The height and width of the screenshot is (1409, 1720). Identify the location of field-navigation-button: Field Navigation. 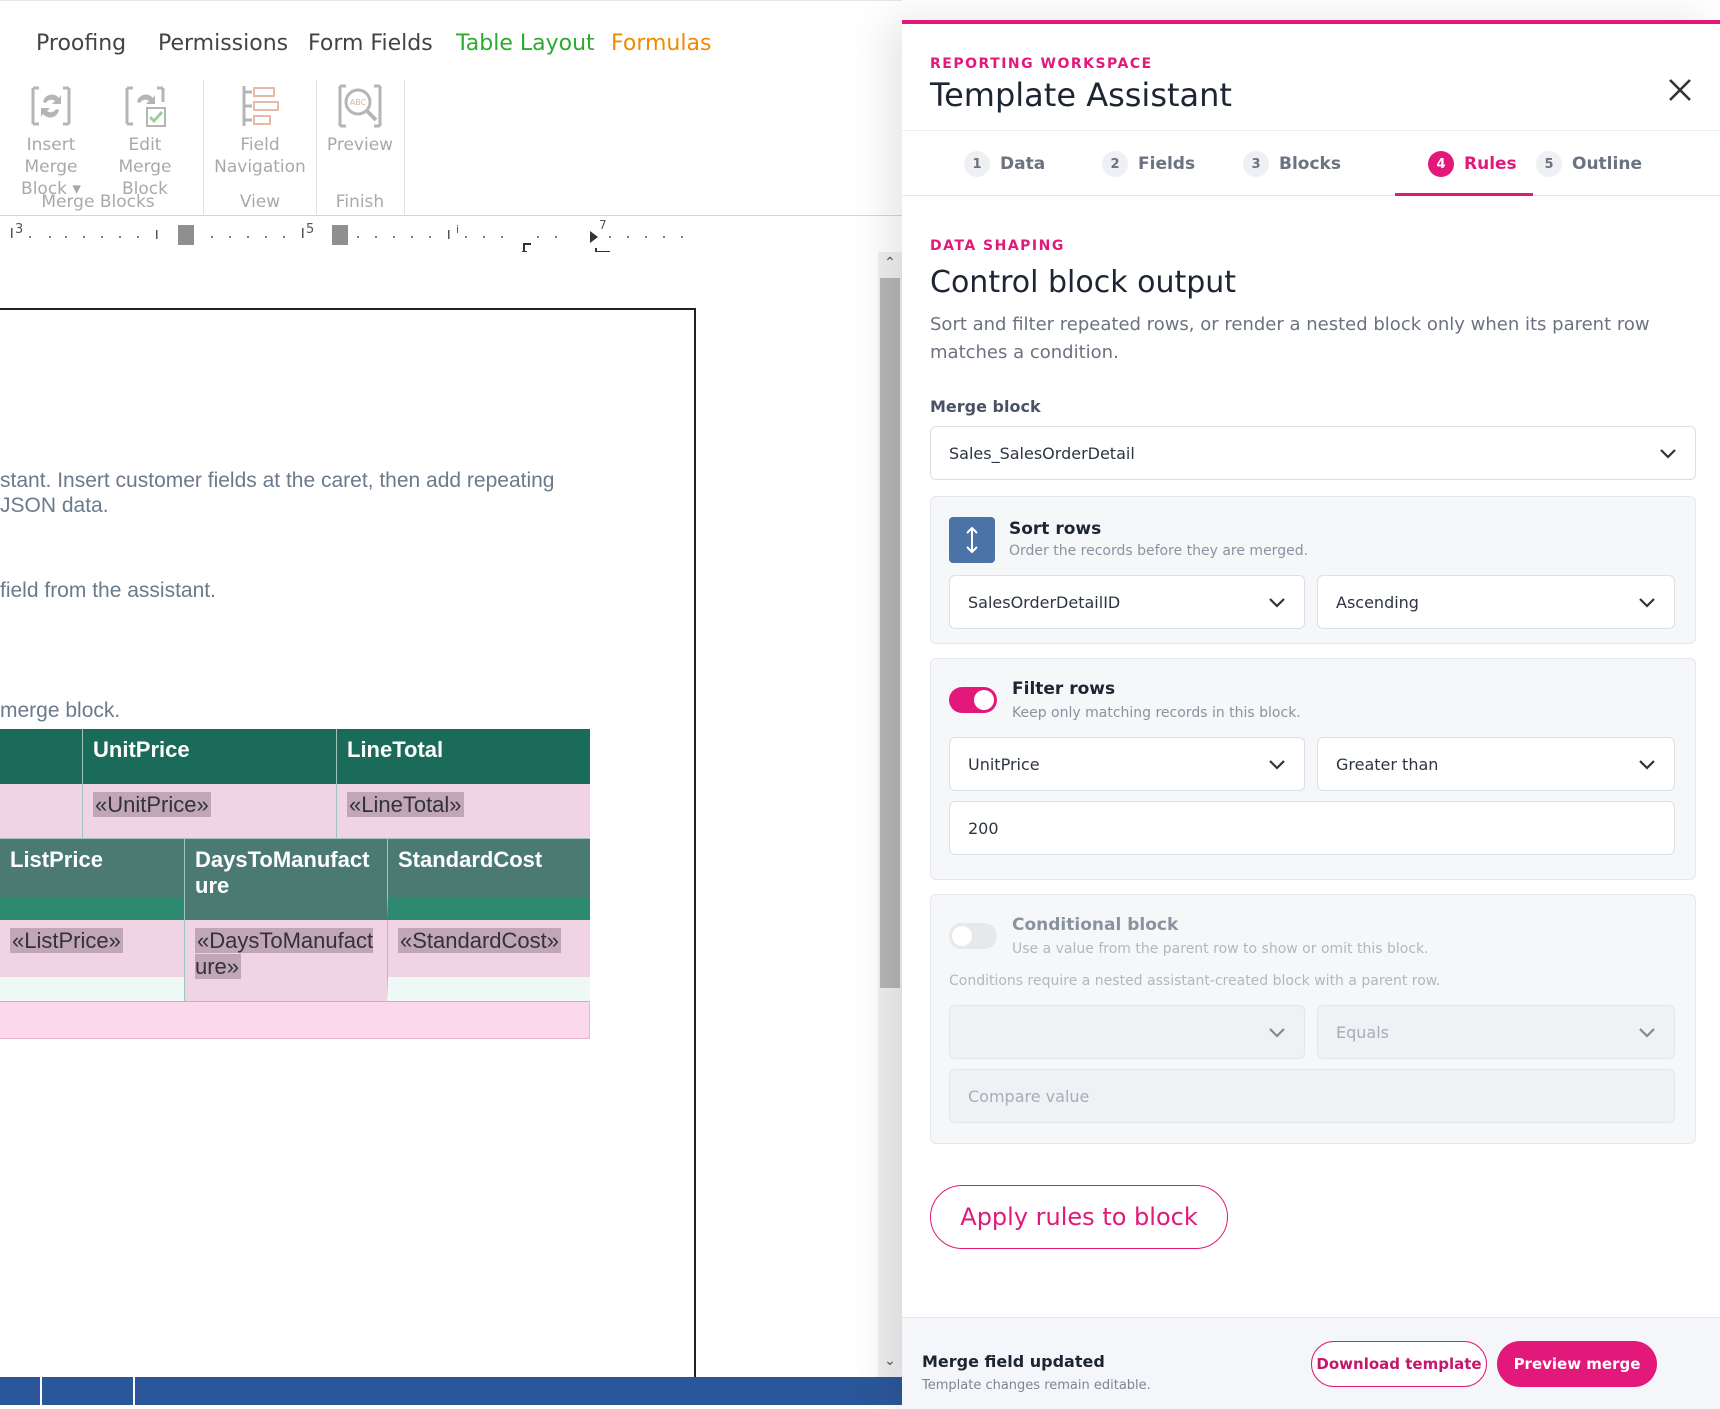
(260, 129).